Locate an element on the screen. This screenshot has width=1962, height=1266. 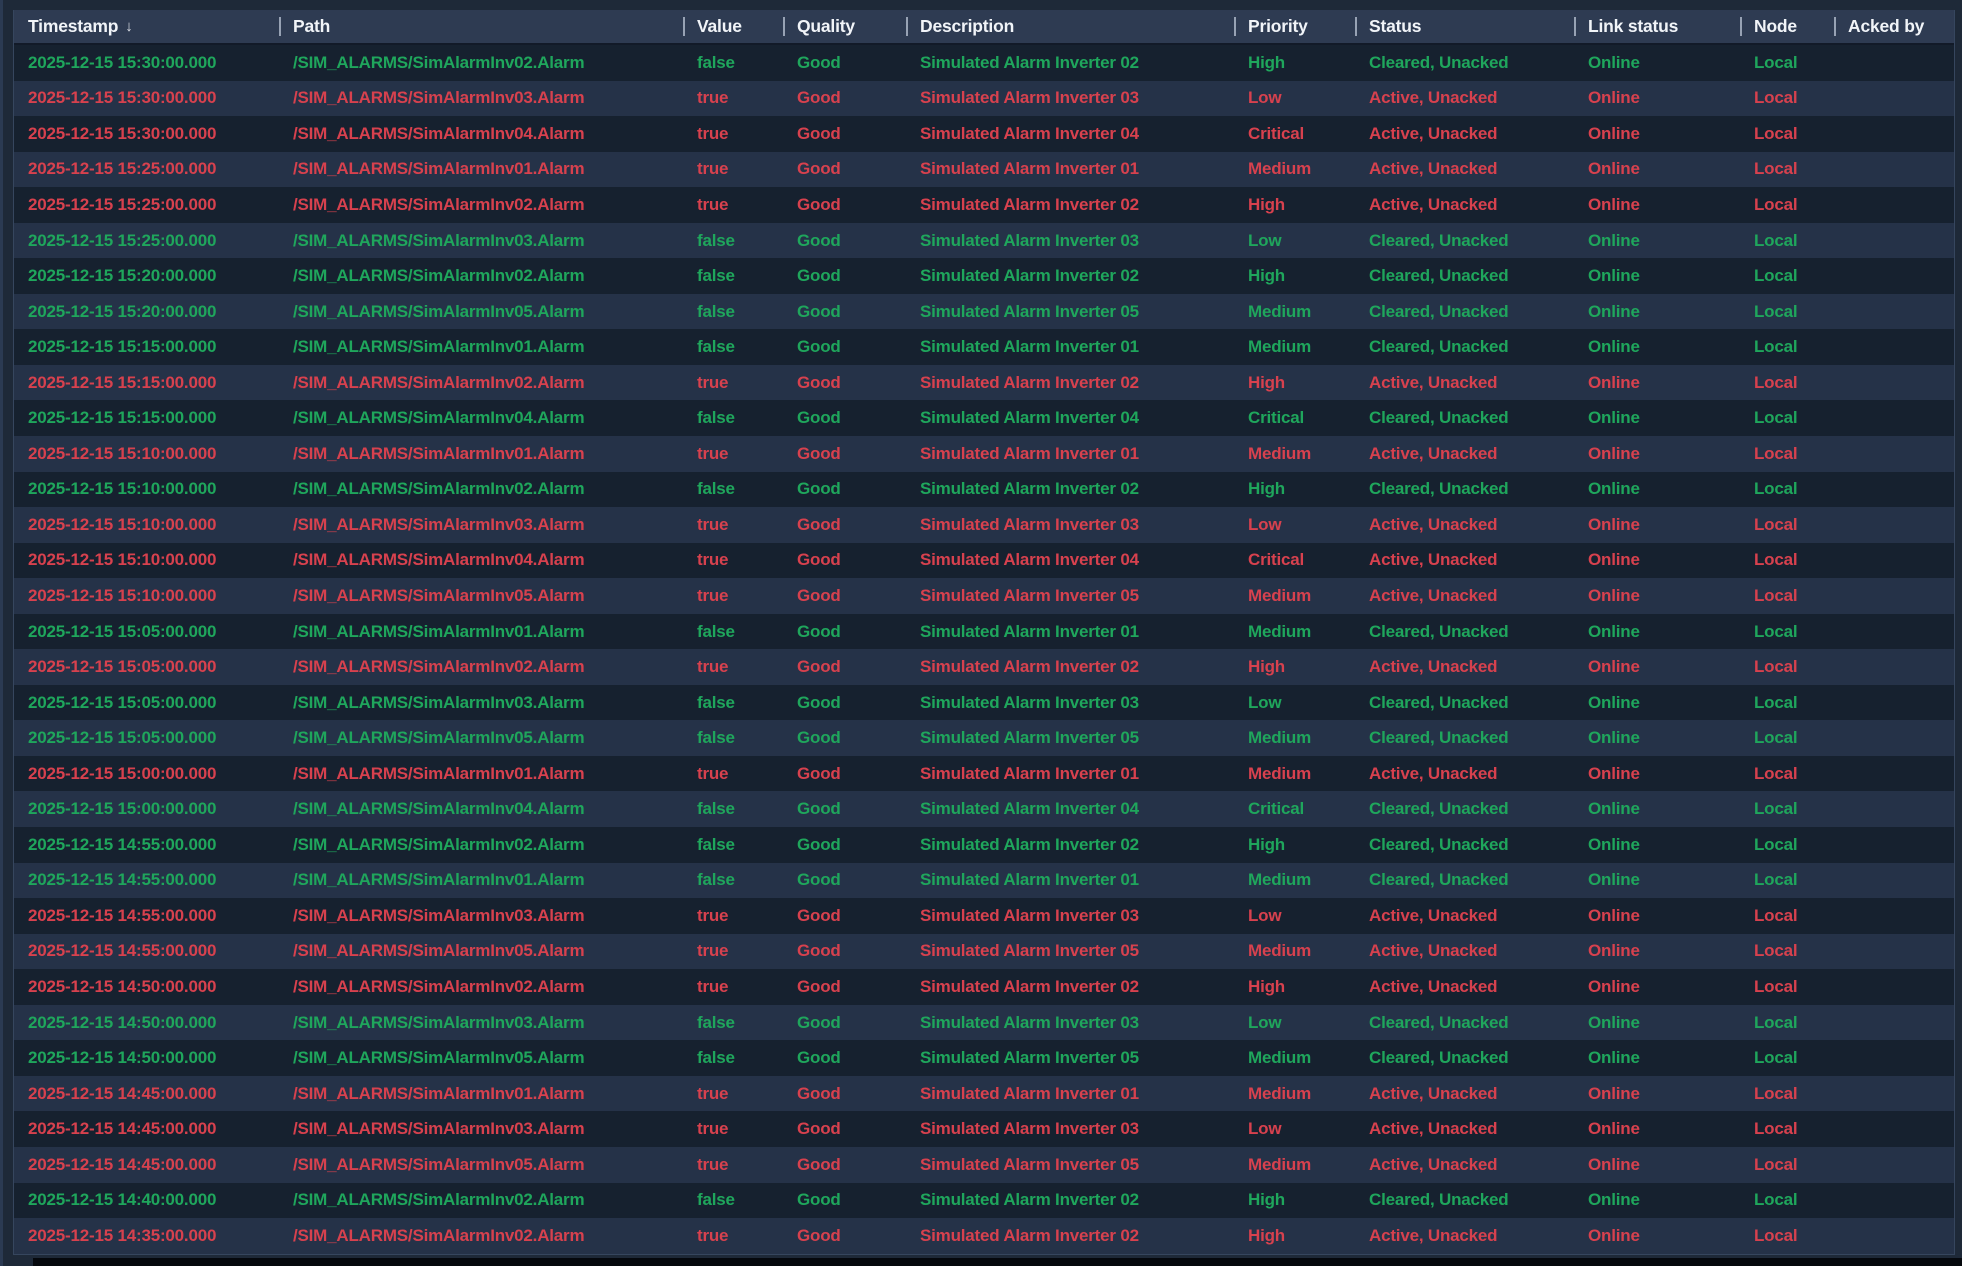
column-header-link_status: Link status is located at coordinates (1657, 26).